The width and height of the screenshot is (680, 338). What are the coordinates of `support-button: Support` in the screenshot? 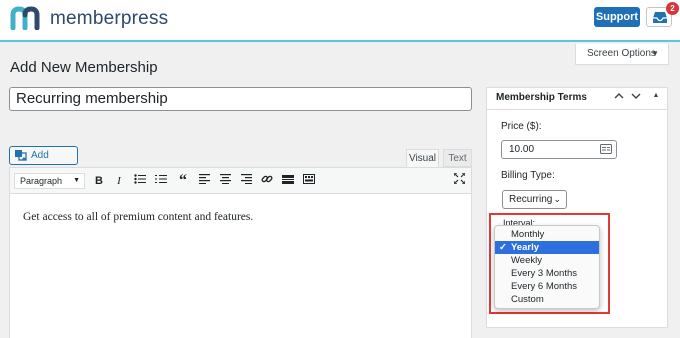 It's located at (617, 17).